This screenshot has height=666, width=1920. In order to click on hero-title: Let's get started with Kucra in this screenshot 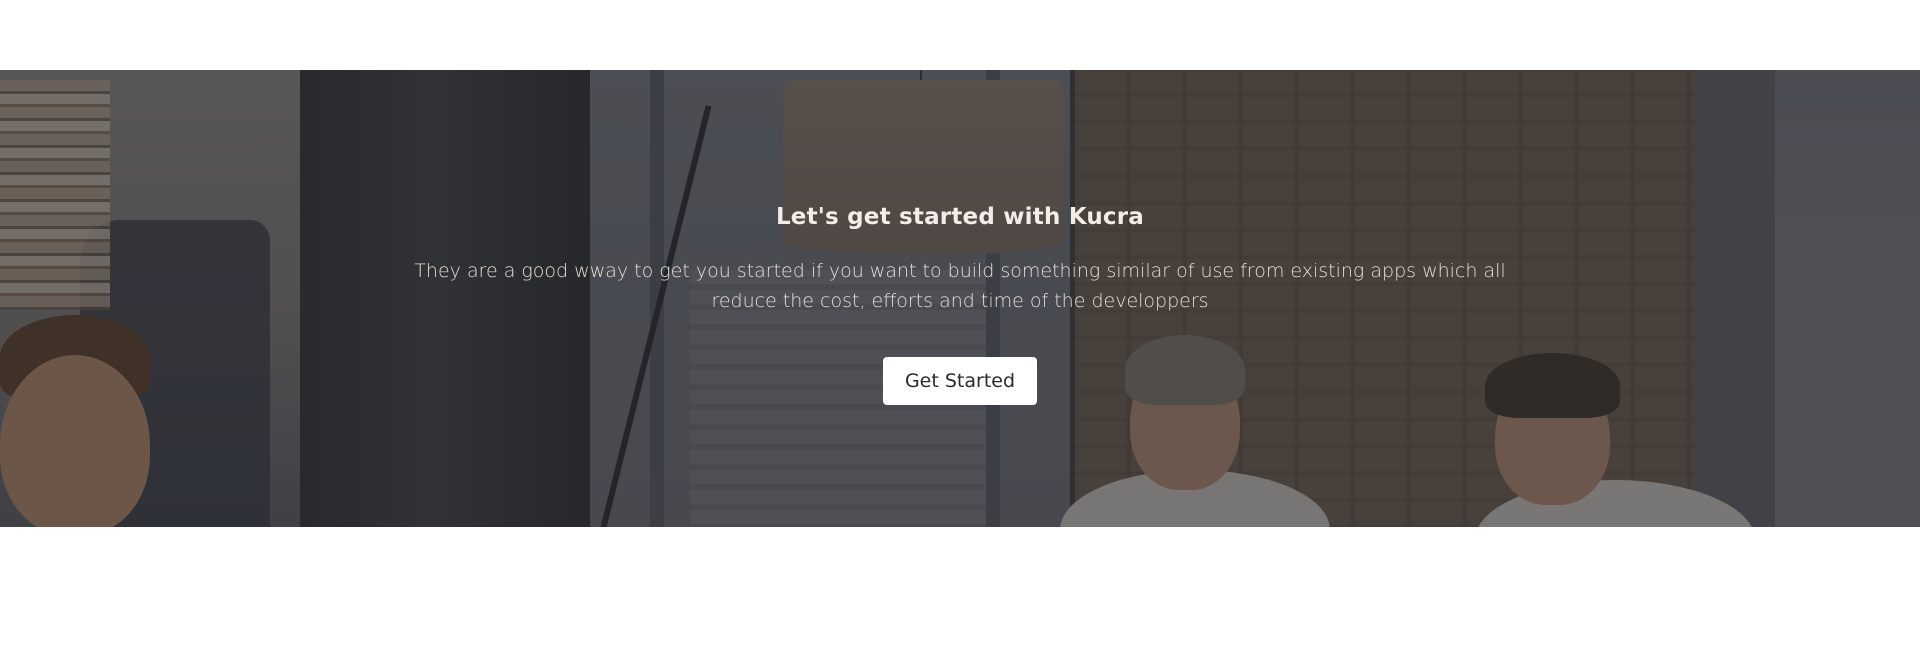, I will do `click(960, 217)`.